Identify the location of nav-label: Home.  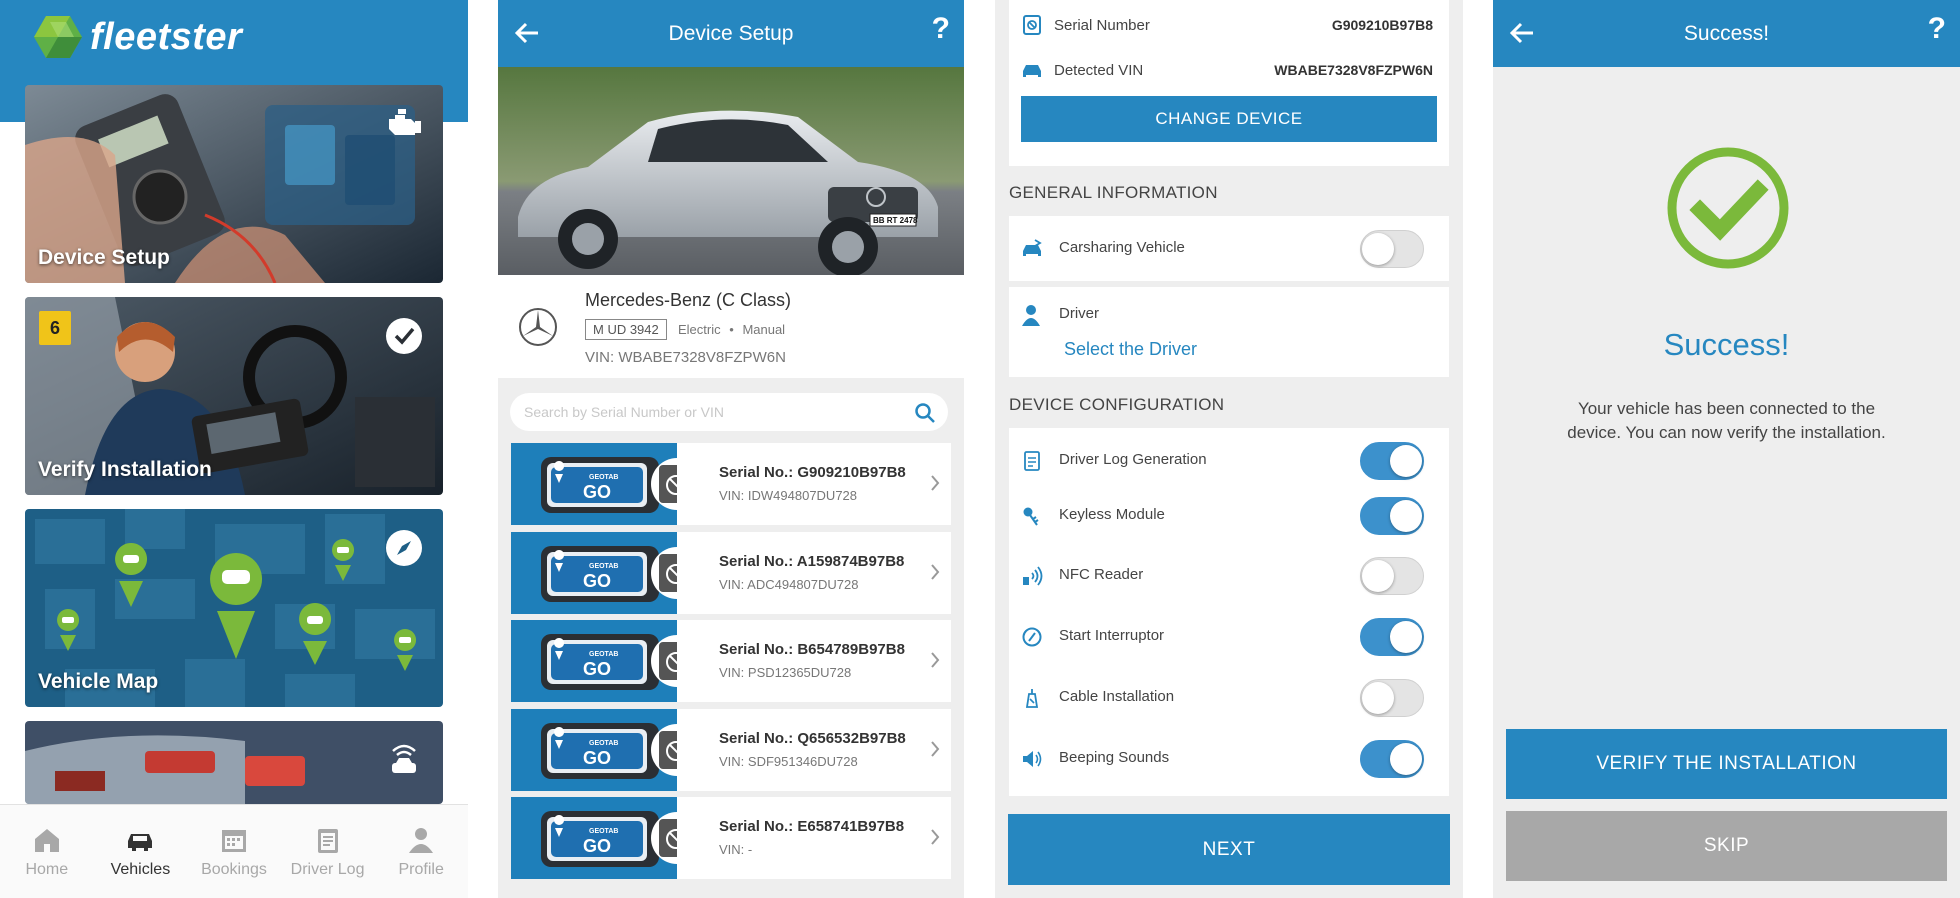
(47, 869).